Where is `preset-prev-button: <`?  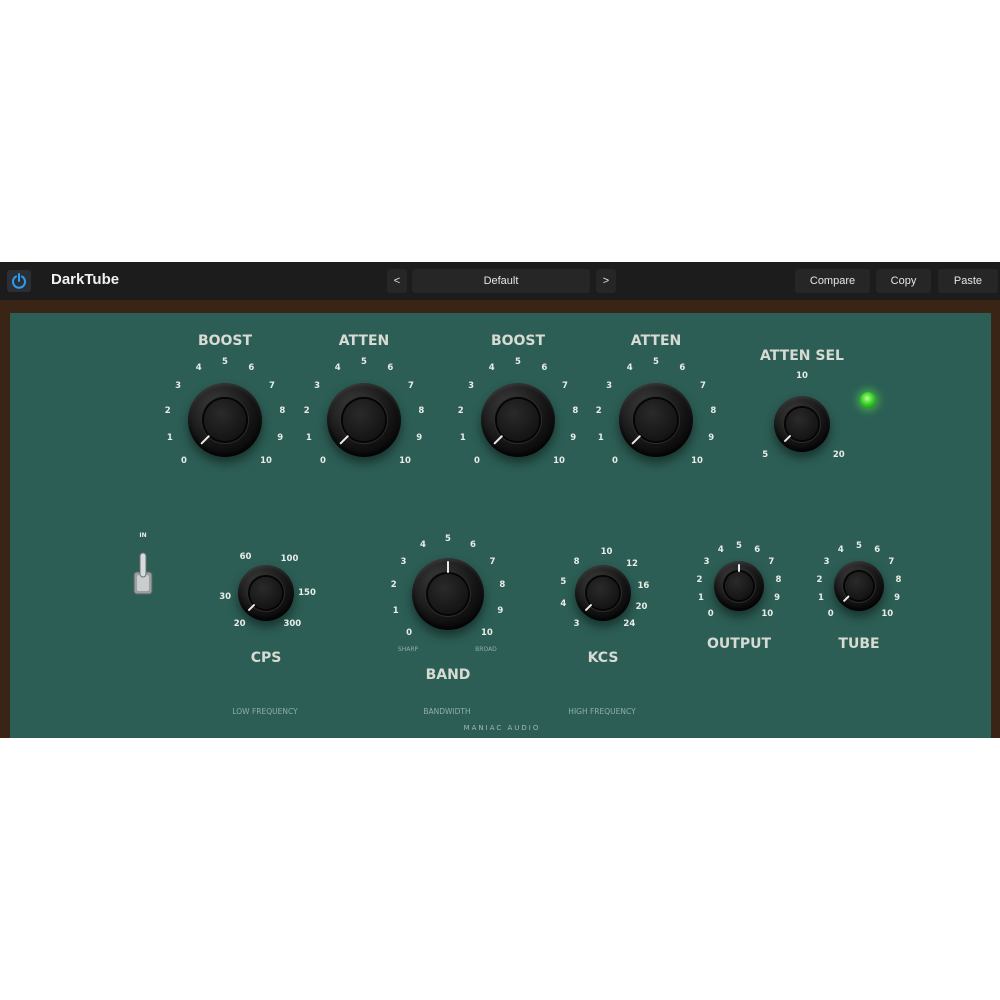
preset-prev-button: < is located at coordinates (397, 281).